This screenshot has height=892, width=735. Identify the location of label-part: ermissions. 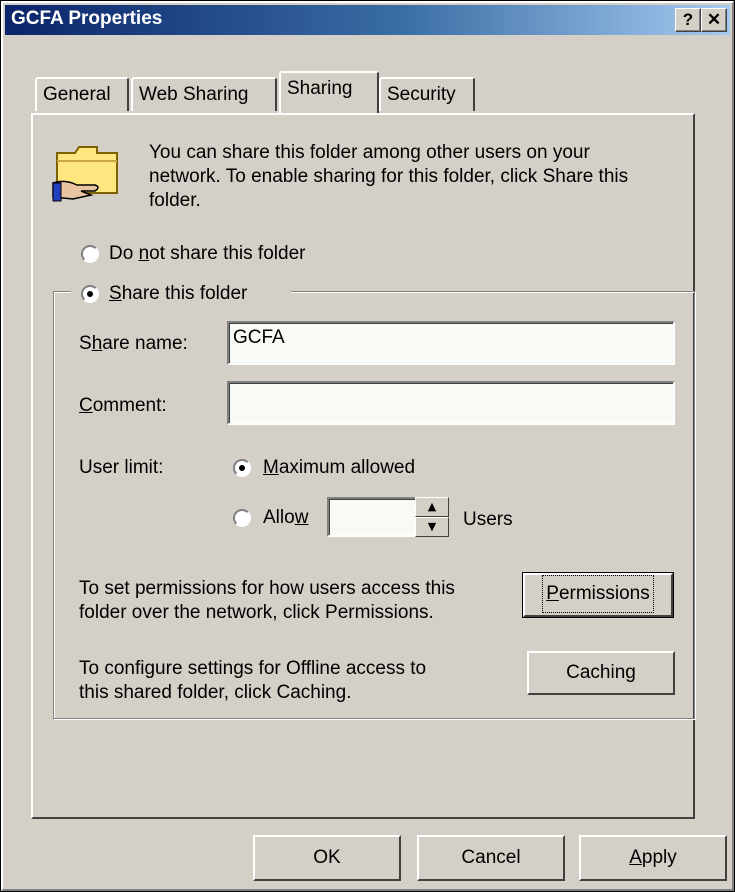
(604, 593).